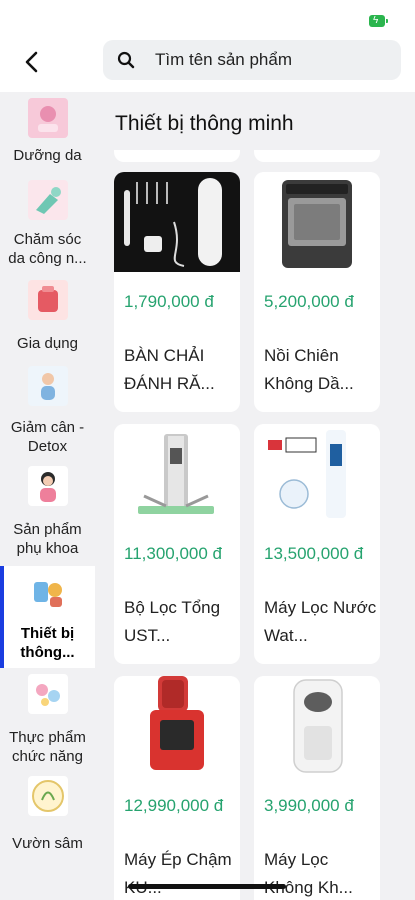 The image size is (415, 900). Describe the element at coordinates (169, 301) in the screenshot. I see `product-price: 1,790,000 đ` at that location.